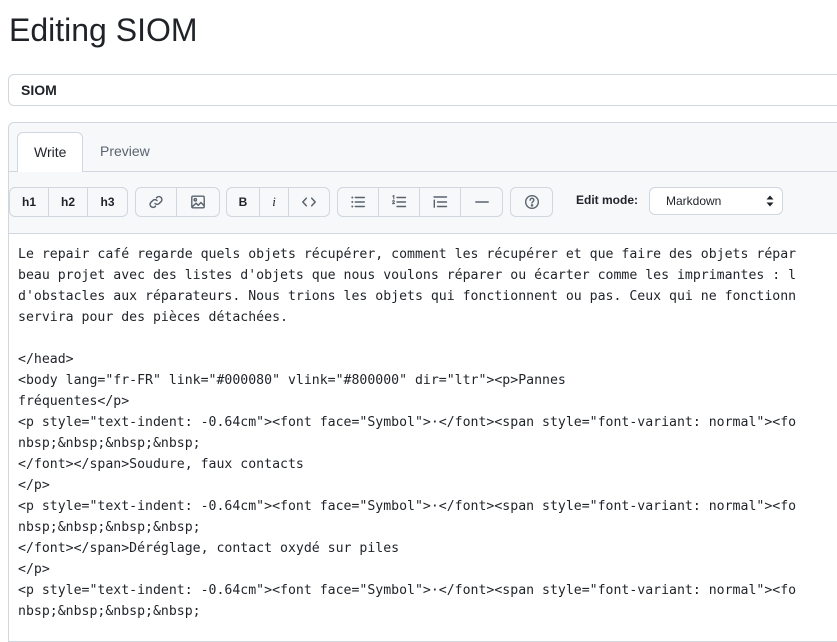  I want to click on editor-tab-bar: Write Preview, so click(423, 147).